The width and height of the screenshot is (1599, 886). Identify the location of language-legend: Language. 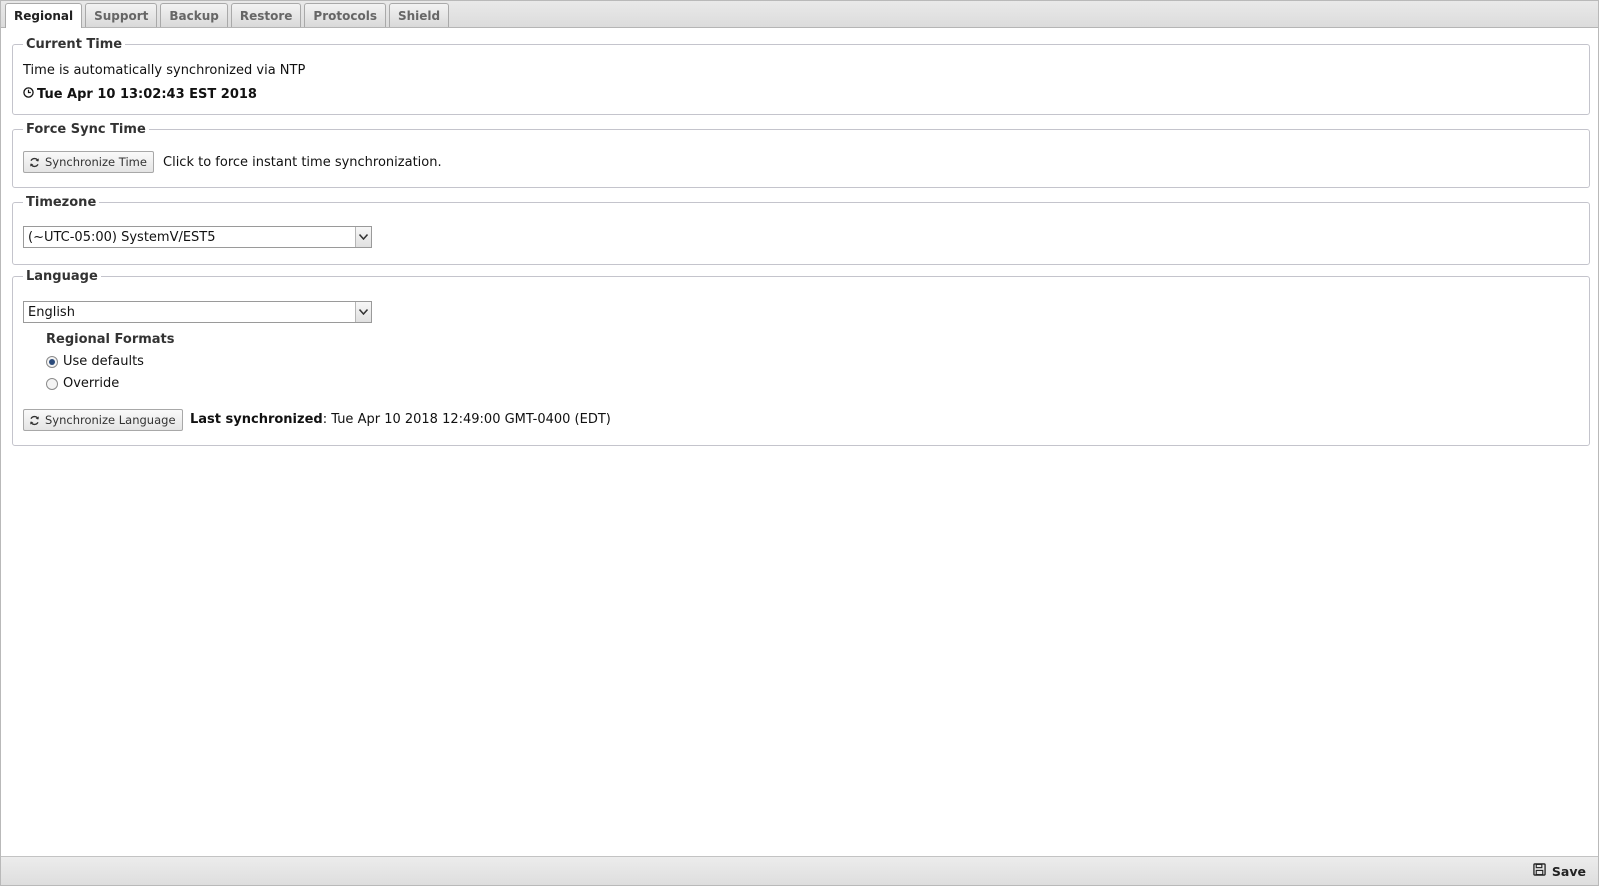
(62, 276).